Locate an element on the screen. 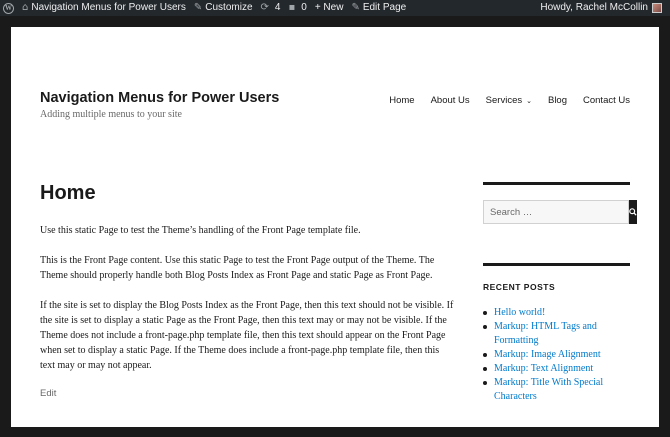  admin-howdy-label: Howdy, Rachel McCollin is located at coordinates (594, 7).